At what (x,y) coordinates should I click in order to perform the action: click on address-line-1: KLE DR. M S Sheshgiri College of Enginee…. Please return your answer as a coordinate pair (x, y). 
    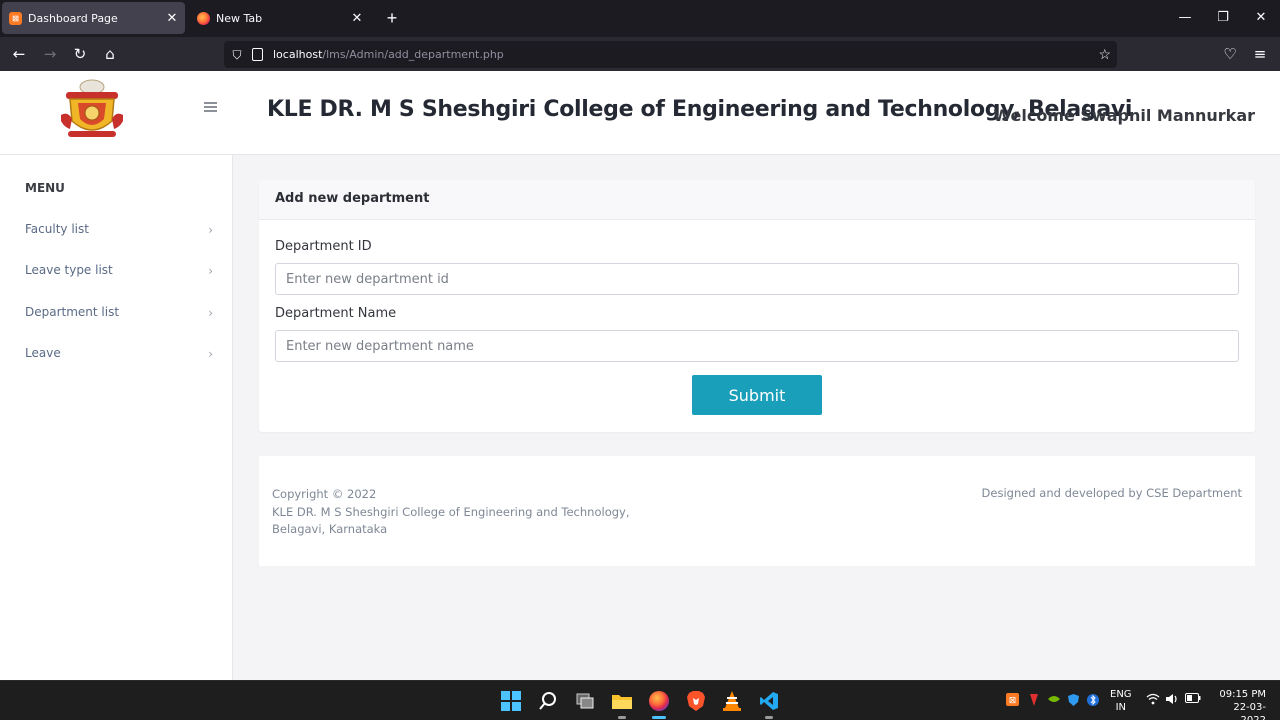
    Looking at the image, I should click on (451, 511).